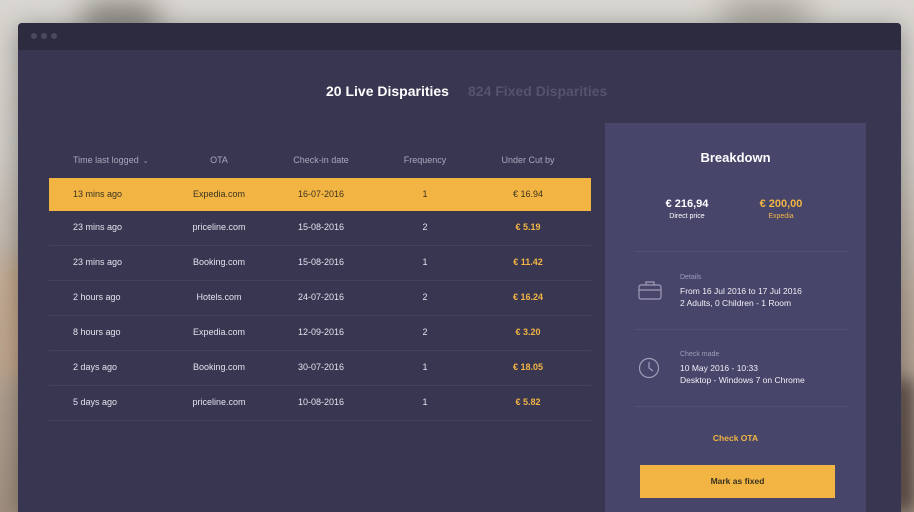  Describe the element at coordinates (320, 263) in the screenshot. I see `table-row: 23 mins ago Booking.com 15-08-2016 1 € 11.42` at that location.